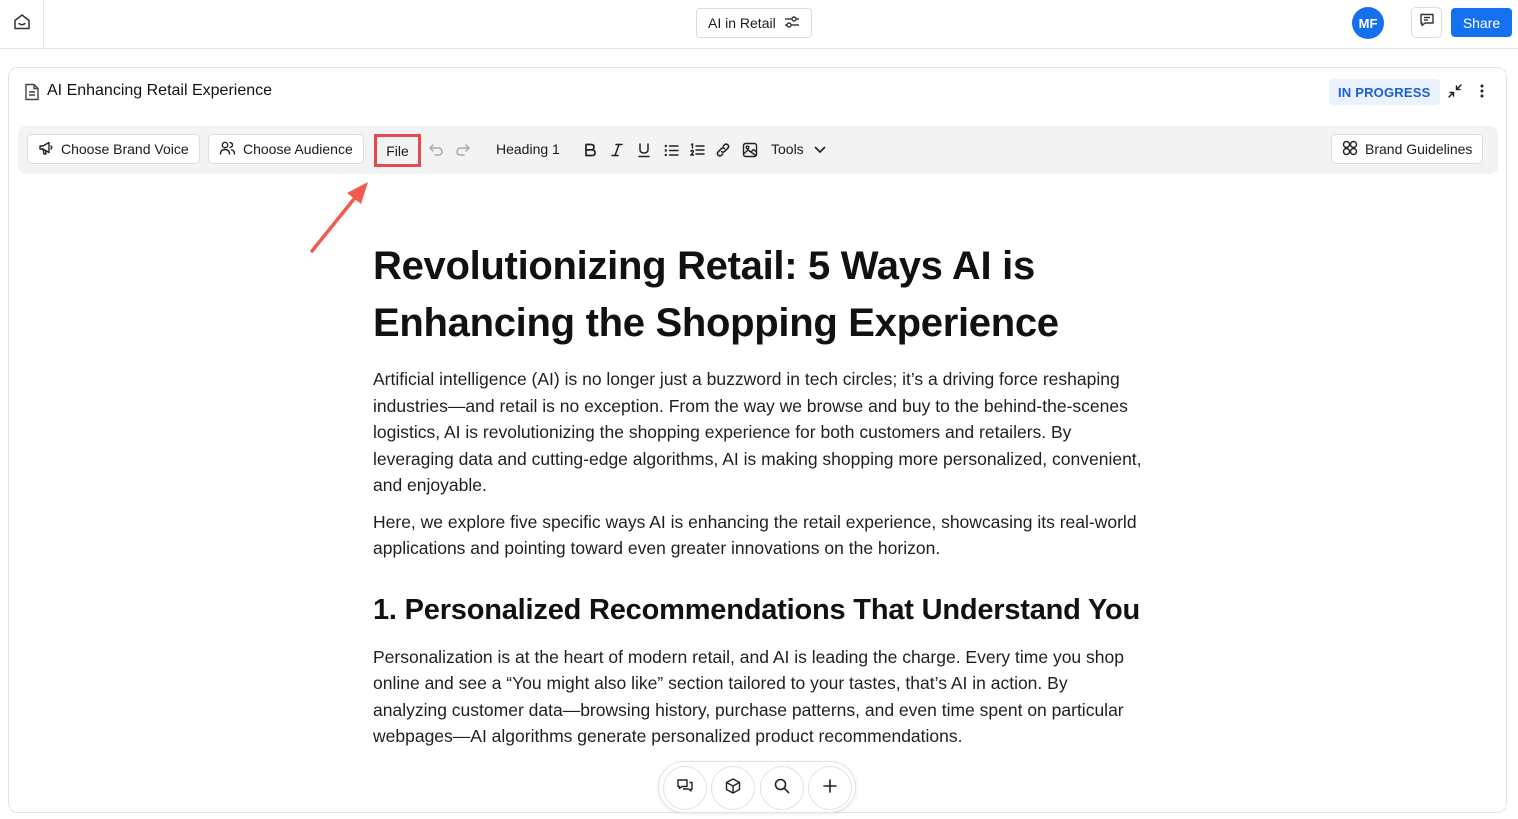  I want to click on cube-icon, so click(733, 788).